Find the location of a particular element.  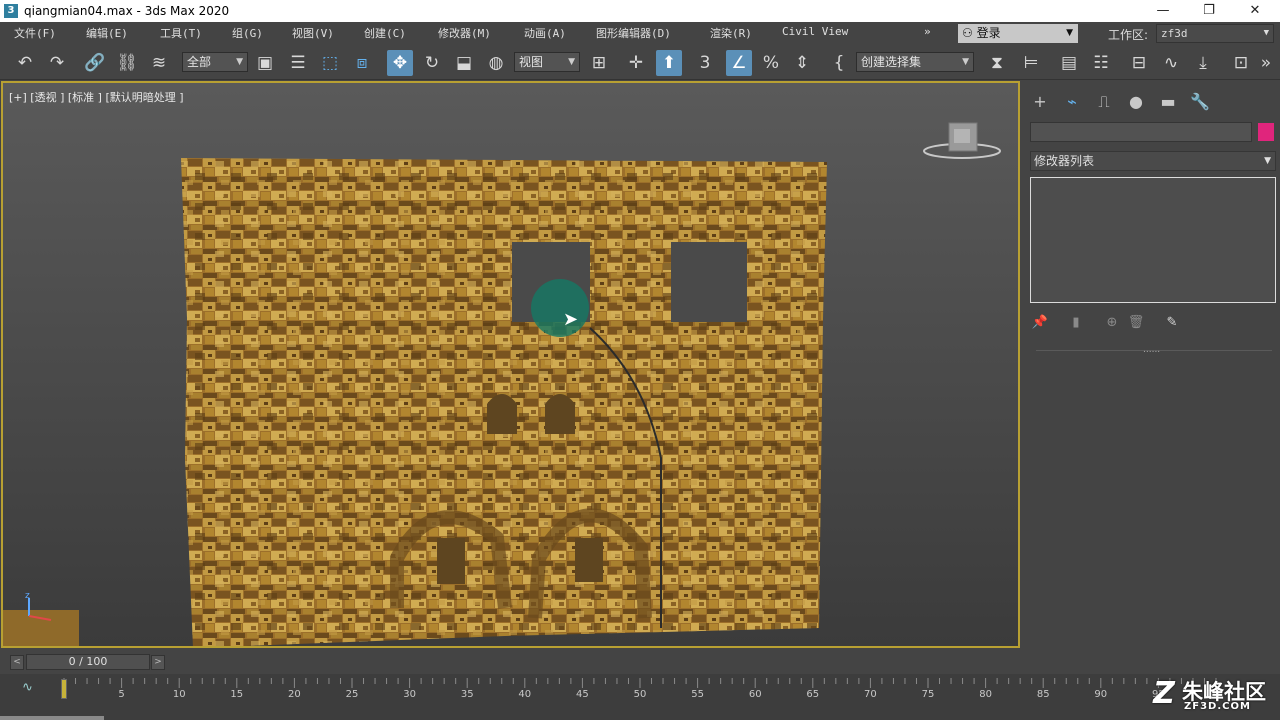

select-and-rotate-icon: ↻ is located at coordinates (432, 63).